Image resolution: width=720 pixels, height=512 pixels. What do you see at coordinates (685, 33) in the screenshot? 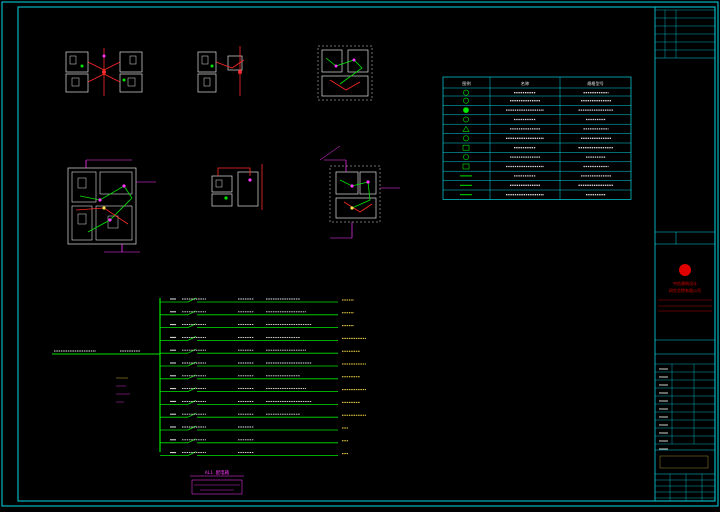
I see `title-block-revision-table` at bounding box center [685, 33].